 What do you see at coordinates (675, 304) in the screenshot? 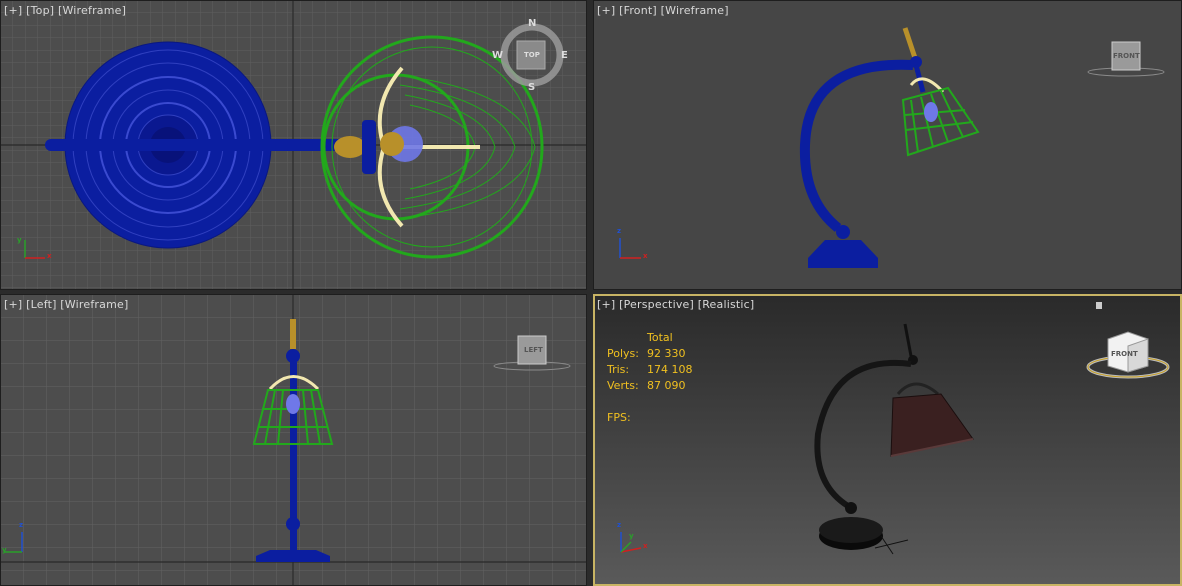
I see `viewport-label-perspective: [+] [Perspective] [Realistic]` at bounding box center [675, 304].